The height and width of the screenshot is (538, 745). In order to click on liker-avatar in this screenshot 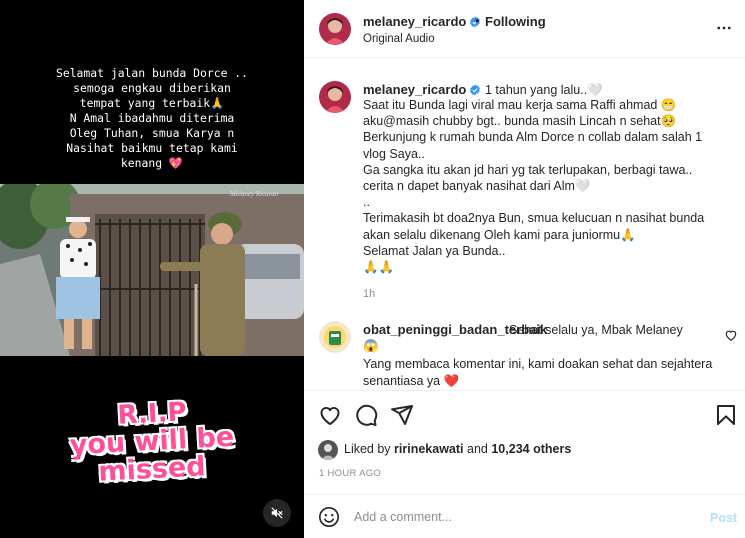, I will do `click(328, 450)`.